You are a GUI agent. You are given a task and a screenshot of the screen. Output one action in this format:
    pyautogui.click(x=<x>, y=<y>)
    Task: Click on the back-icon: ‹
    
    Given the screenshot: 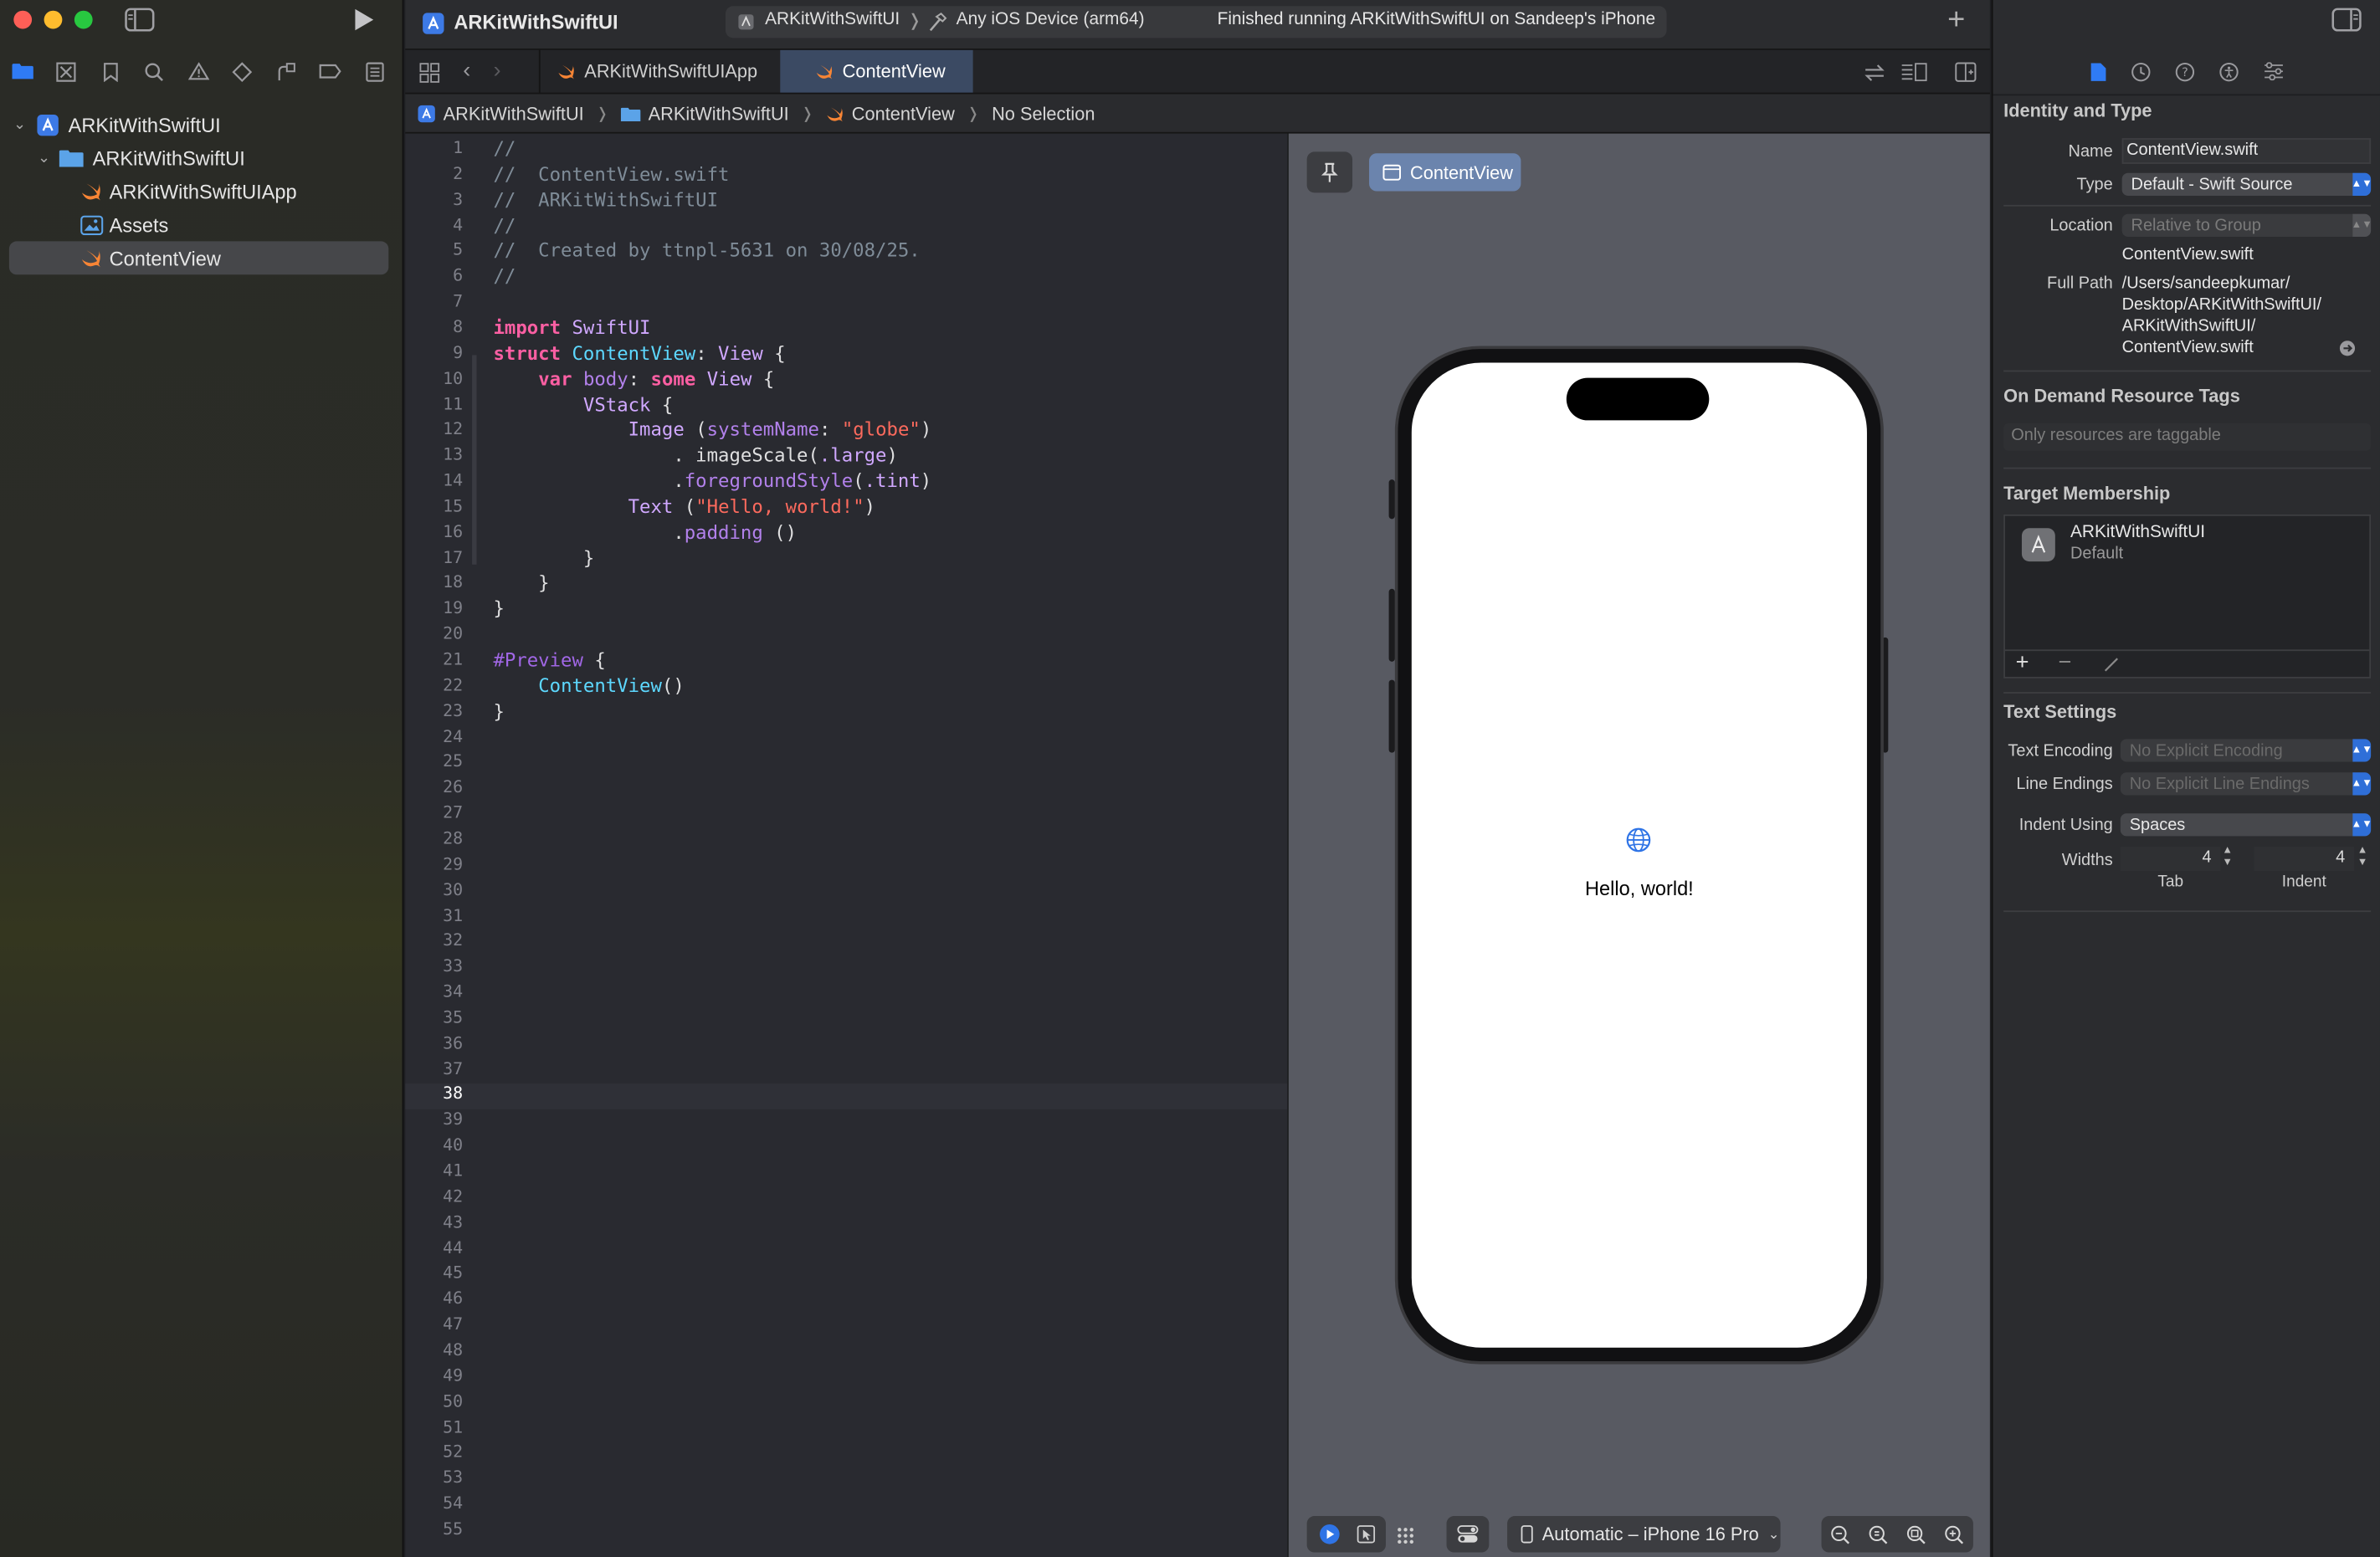 What is the action you would take?
    pyautogui.click(x=466, y=71)
    